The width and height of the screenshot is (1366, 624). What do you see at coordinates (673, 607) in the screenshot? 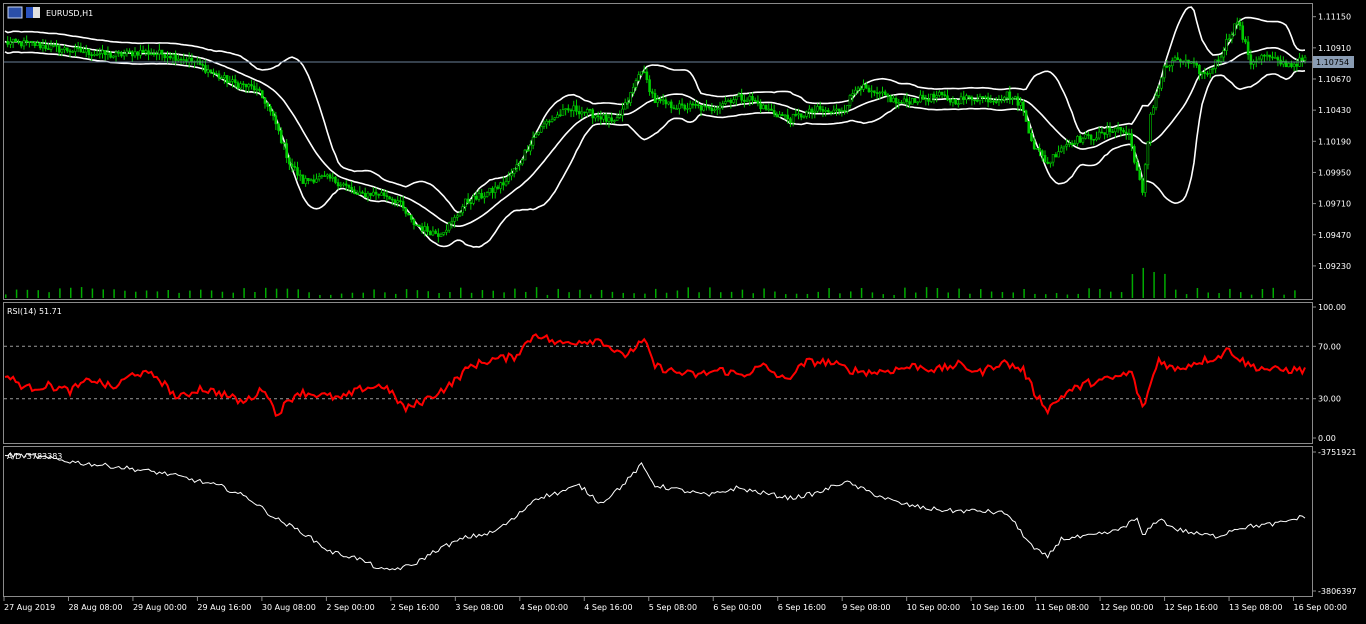
I see `time-tick-label: 5 Sep 08:00` at bounding box center [673, 607].